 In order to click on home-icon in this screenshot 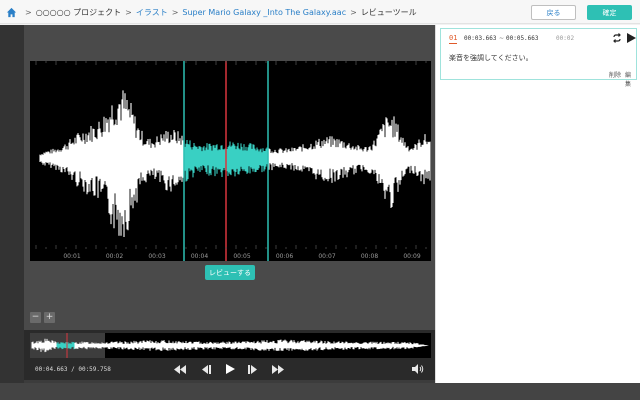, I will do `click(11, 12)`.